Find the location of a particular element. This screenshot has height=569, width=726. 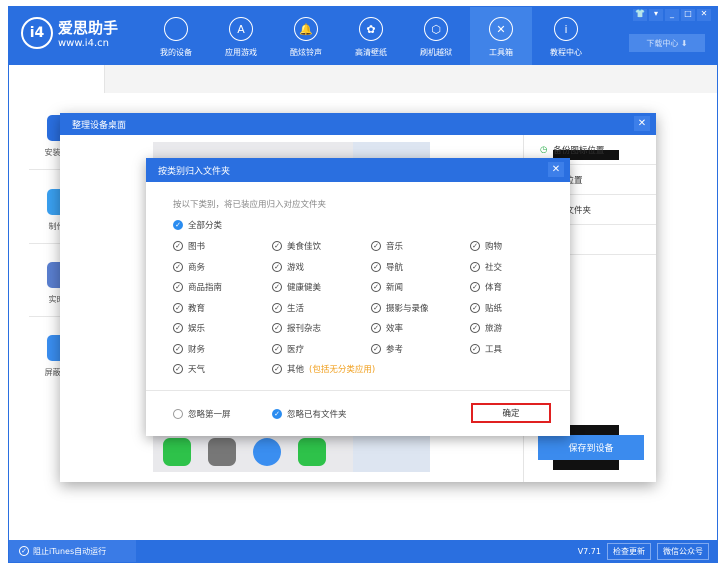

all-categories-checkbox: ✓ 全部分类 is located at coordinates (197, 225).